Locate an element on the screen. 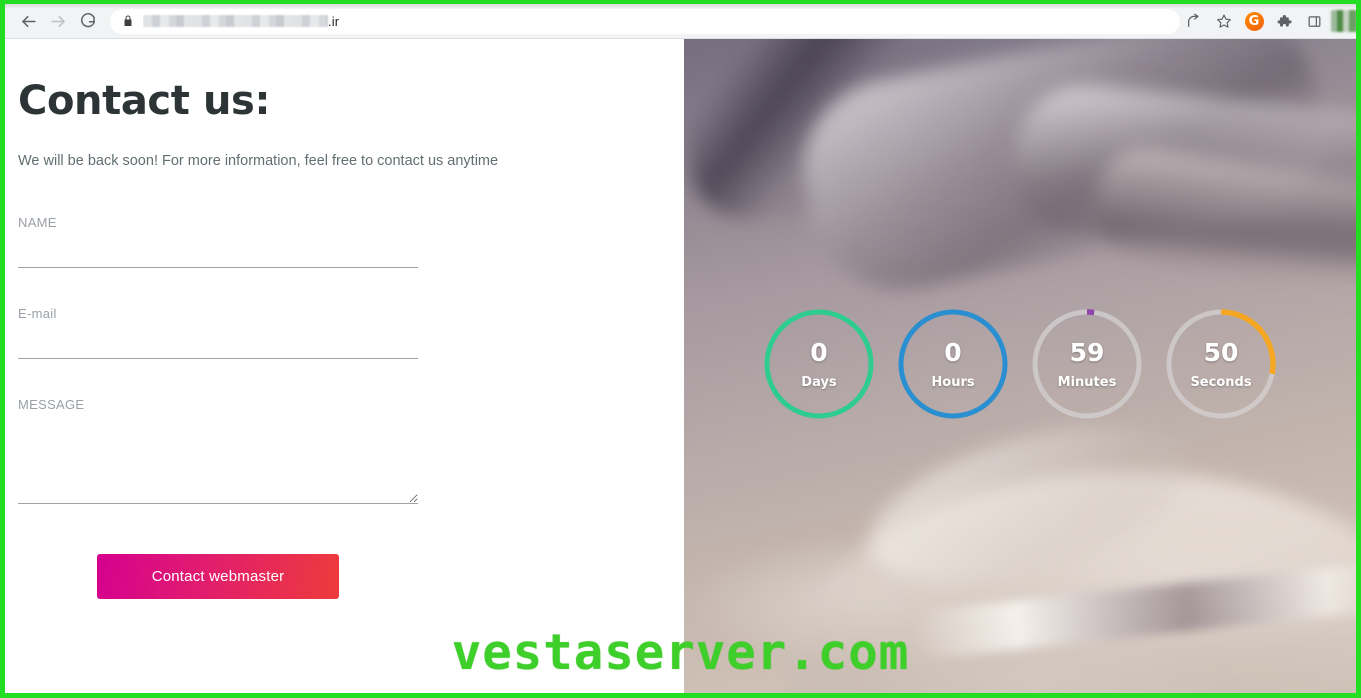 This screenshot has height=698, width=1361. name-field-label: NAME is located at coordinates (37, 223).